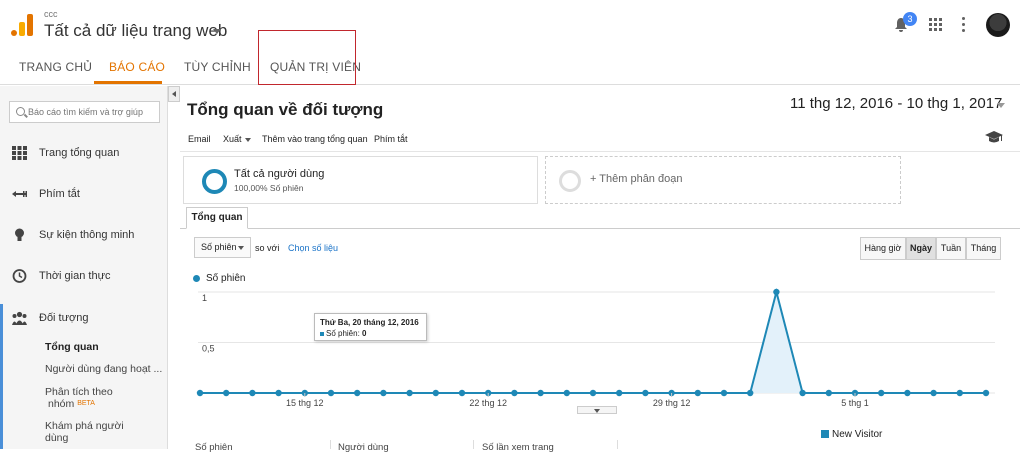 The height and width of the screenshot is (453, 1020). What do you see at coordinates (199, 139) in the screenshot?
I see `email-button: Email` at bounding box center [199, 139].